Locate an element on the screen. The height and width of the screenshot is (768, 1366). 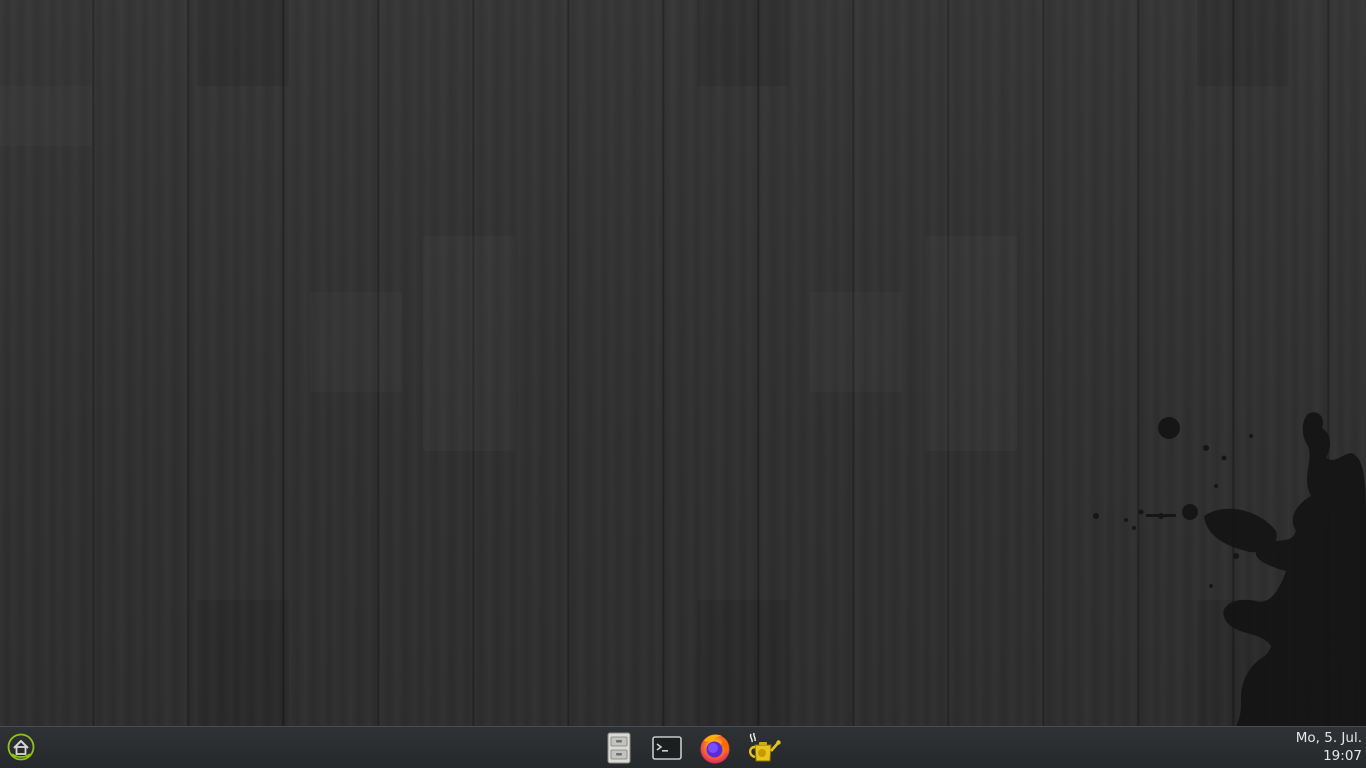
watering-can-icon is located at coordinates (764, 747).